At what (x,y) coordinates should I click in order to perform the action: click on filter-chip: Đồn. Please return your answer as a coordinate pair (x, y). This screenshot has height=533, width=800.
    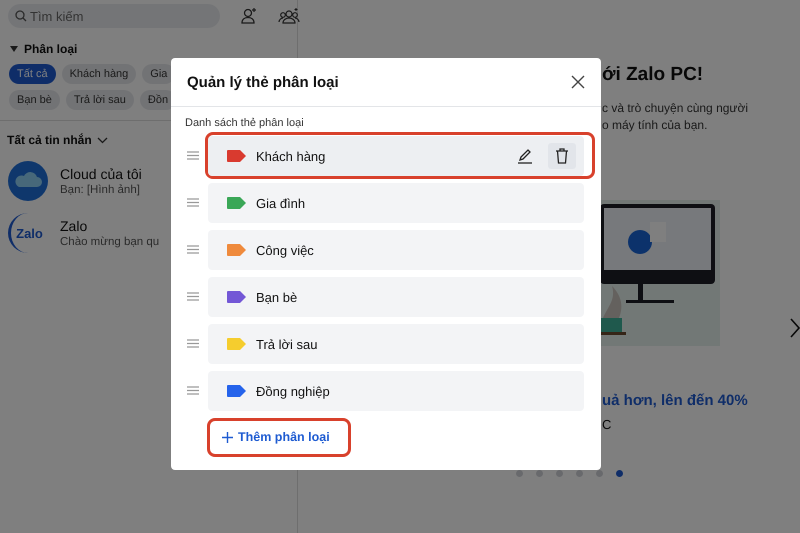
    Looking at the image, I should click on (155, 100).